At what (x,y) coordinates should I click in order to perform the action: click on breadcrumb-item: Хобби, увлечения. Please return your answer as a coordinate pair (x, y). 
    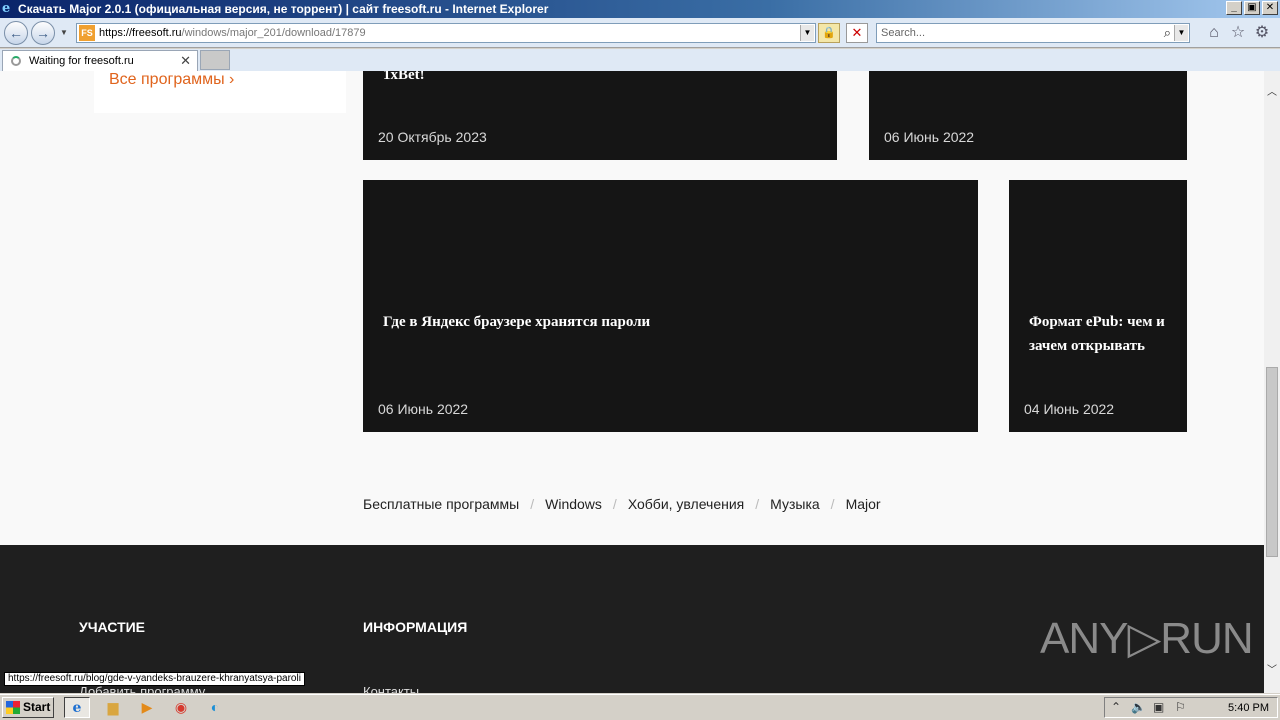
    Looking at the image, I should click on (686, 504).